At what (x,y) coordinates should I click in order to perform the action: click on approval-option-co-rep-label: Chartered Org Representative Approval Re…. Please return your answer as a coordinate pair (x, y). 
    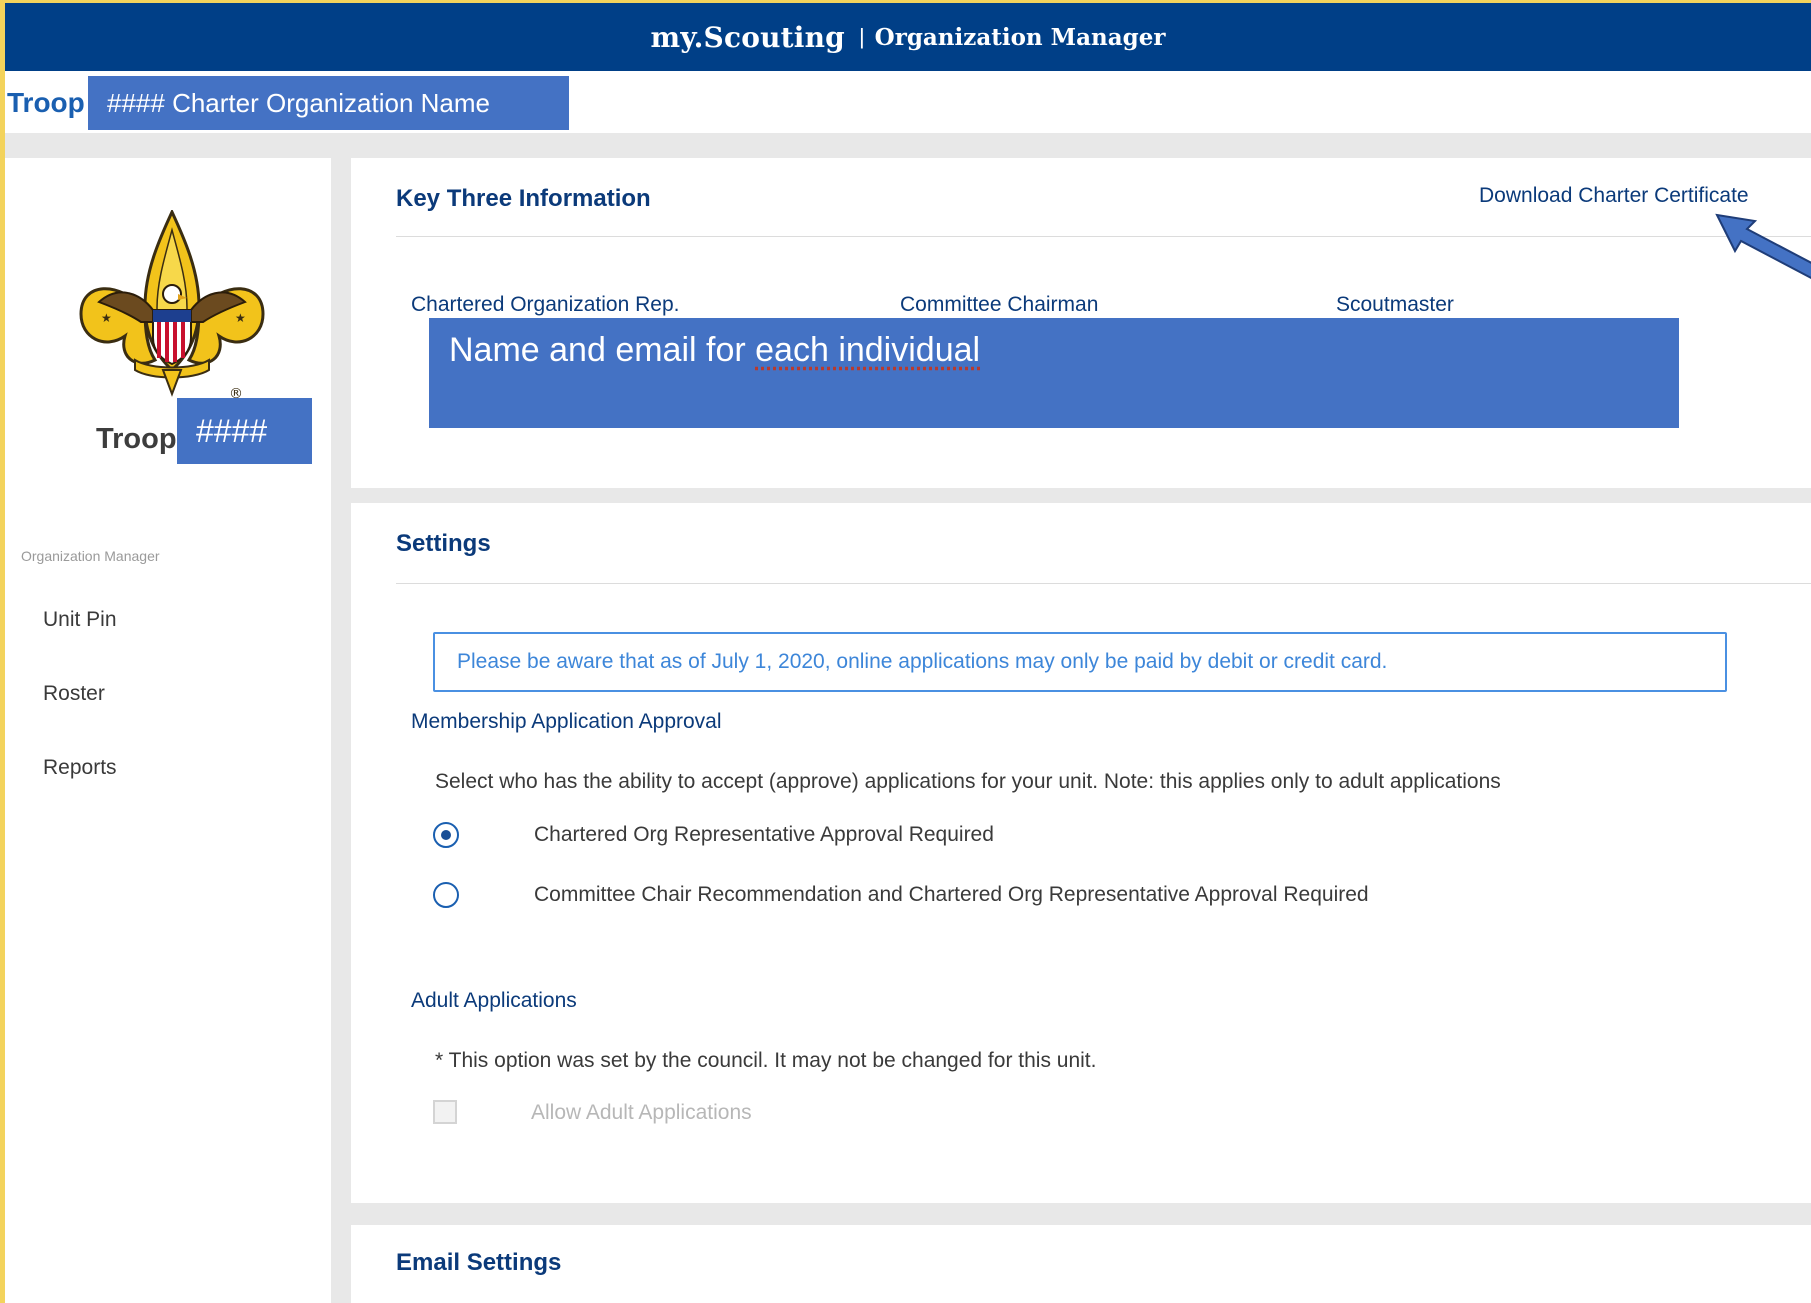
    Looking at the image, I should click on (764, 835).